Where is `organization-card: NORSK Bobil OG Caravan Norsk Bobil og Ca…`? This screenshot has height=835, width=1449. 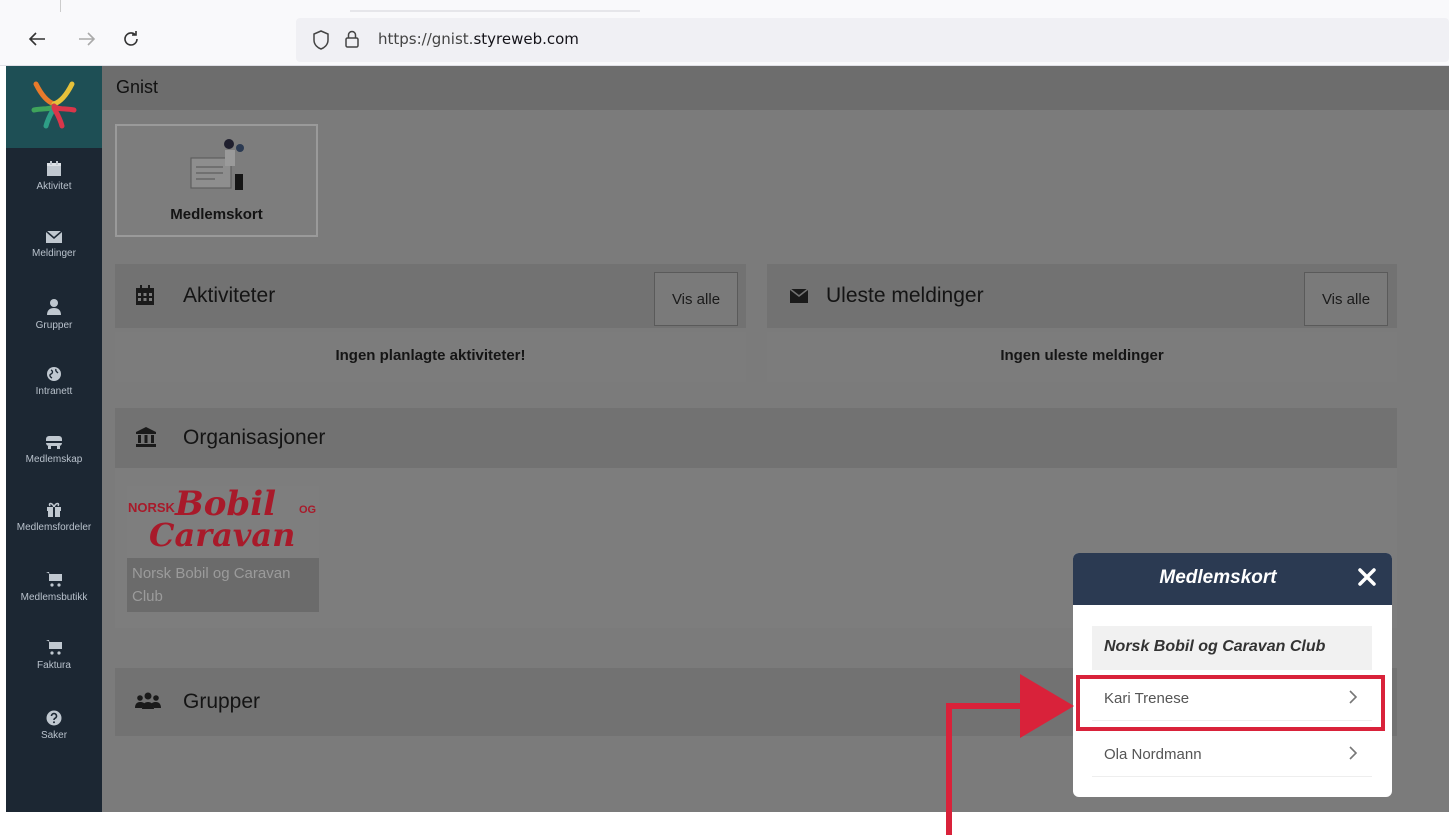
organization-card: NORSK Bobil OG Caravan Norsk Bobil og Ca… is located at coordinates (223, 549).